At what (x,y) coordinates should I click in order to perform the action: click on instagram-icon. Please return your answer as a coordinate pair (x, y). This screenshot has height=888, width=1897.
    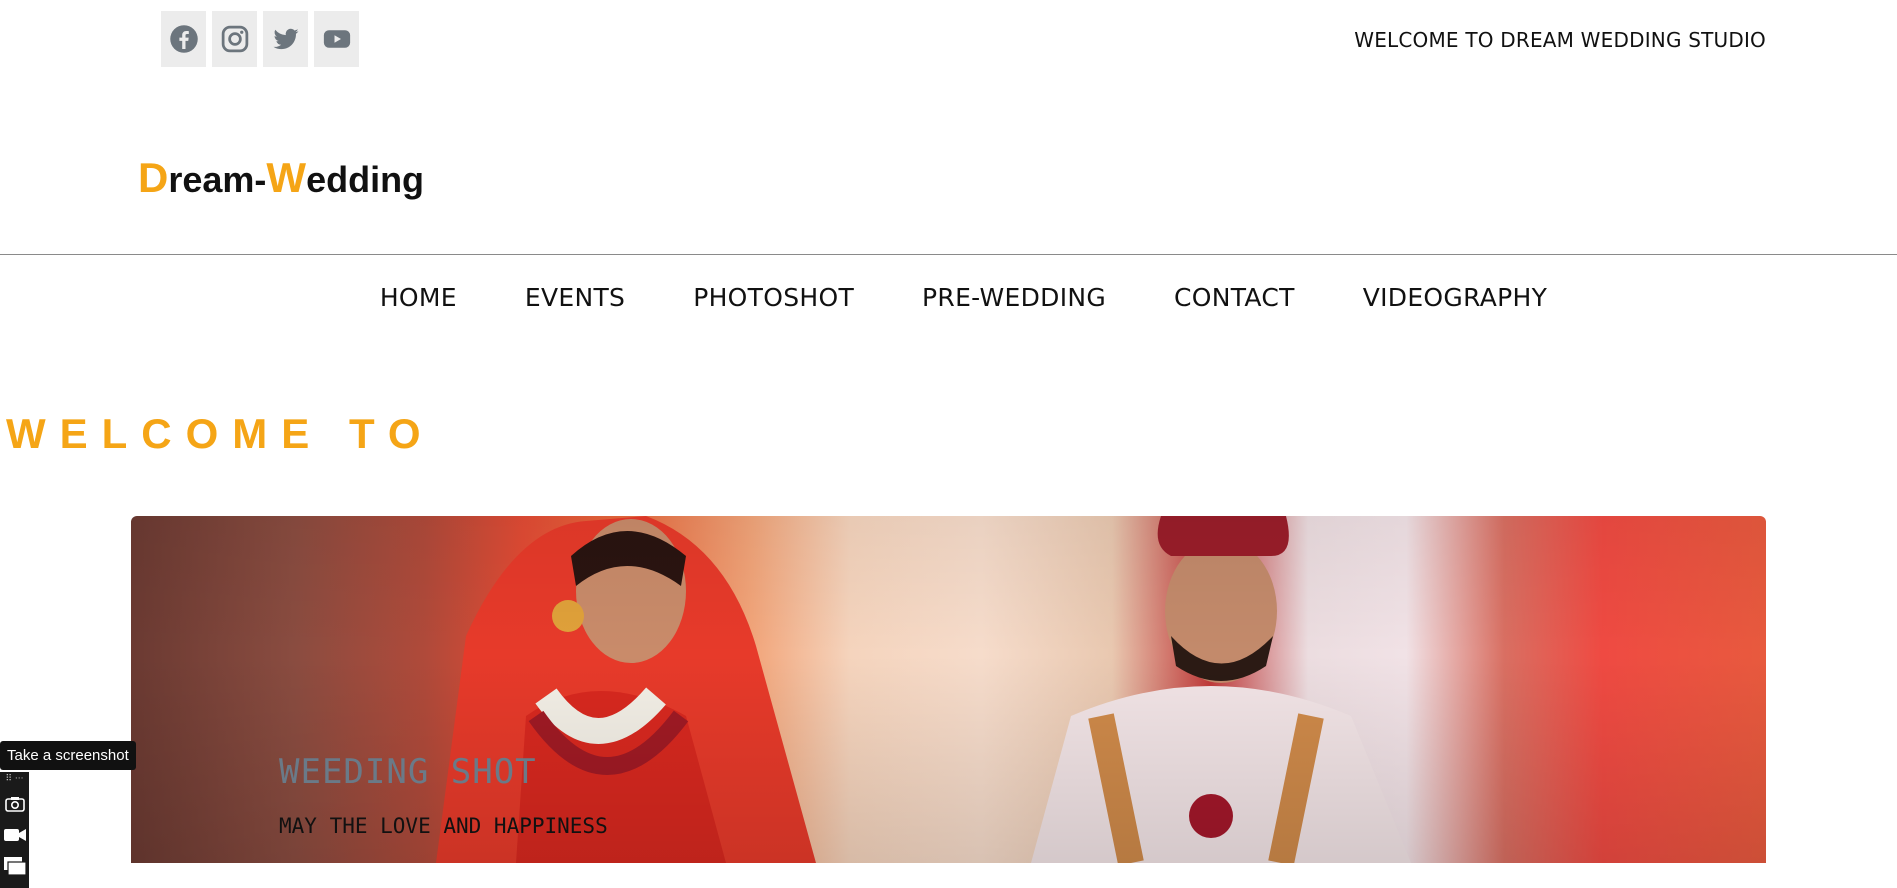
    Looking at the image, I should click on (234, 39).